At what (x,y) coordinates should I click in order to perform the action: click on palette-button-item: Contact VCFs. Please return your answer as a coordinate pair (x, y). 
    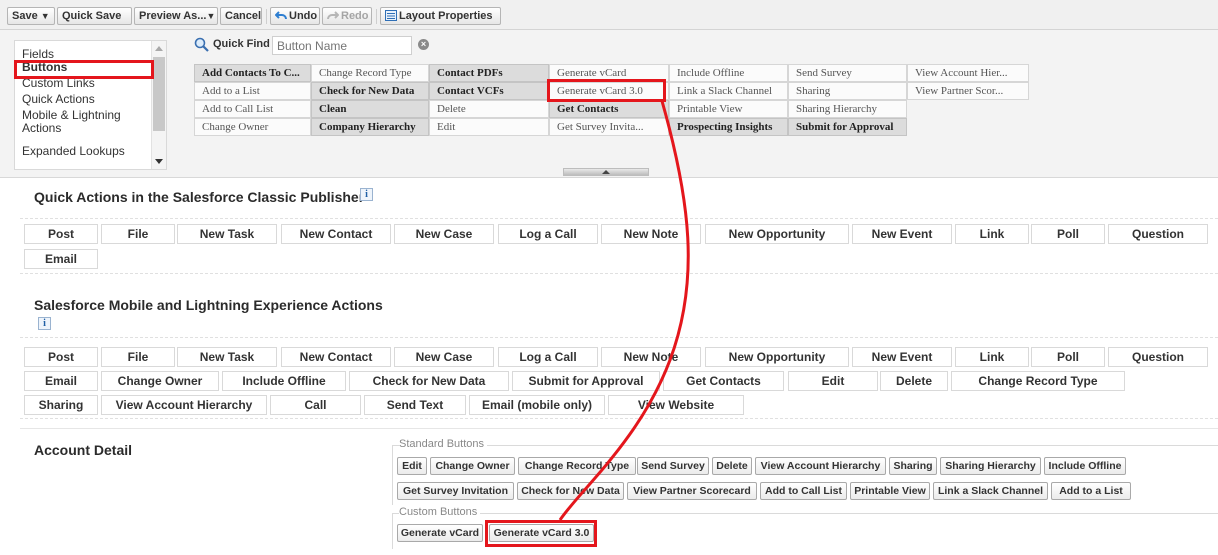
    Looking at the image, I should click on (489, 91).